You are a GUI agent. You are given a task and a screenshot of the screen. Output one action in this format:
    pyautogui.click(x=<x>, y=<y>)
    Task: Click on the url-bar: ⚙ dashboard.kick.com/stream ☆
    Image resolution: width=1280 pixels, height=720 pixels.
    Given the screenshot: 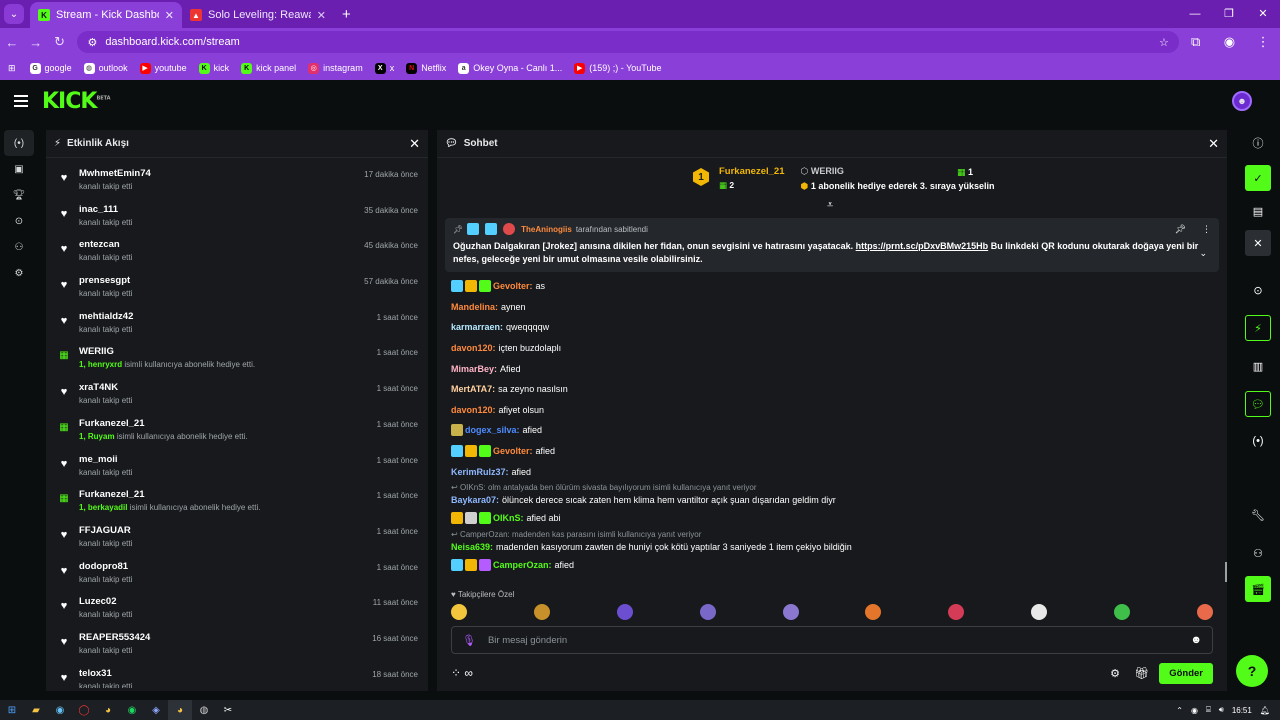 What is the action you would take?
    pyautogui.click(x=628, y=42)
    